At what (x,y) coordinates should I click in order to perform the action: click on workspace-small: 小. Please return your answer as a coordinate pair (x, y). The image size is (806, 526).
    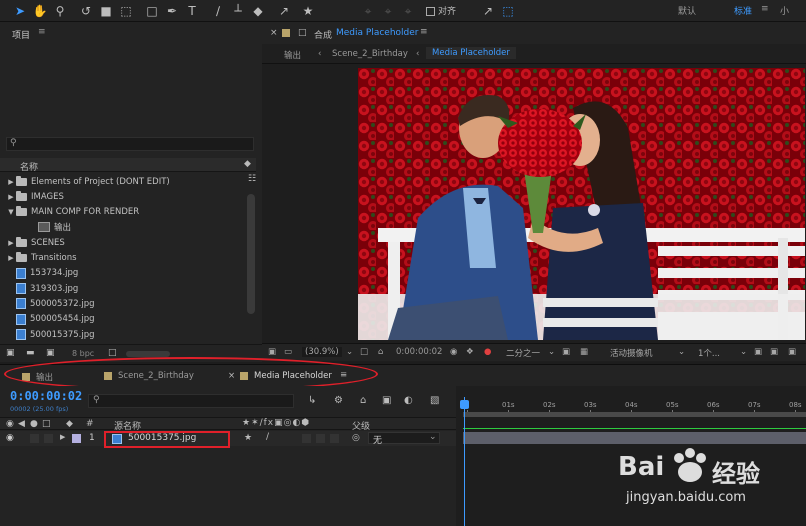
    Looking at the image, I should click on (784, 10).